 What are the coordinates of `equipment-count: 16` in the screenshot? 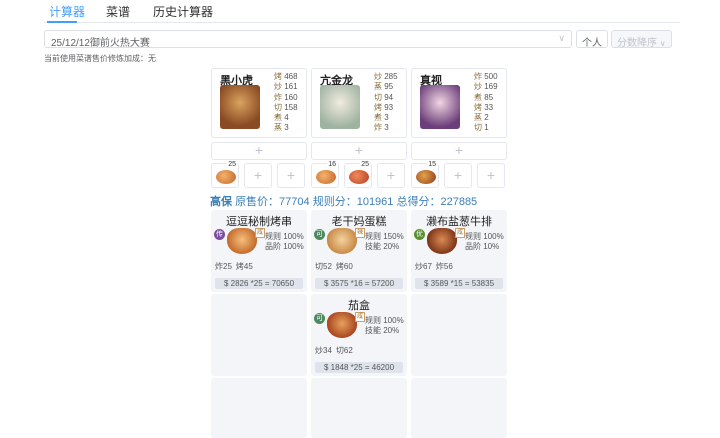 It's located at (332, 164).